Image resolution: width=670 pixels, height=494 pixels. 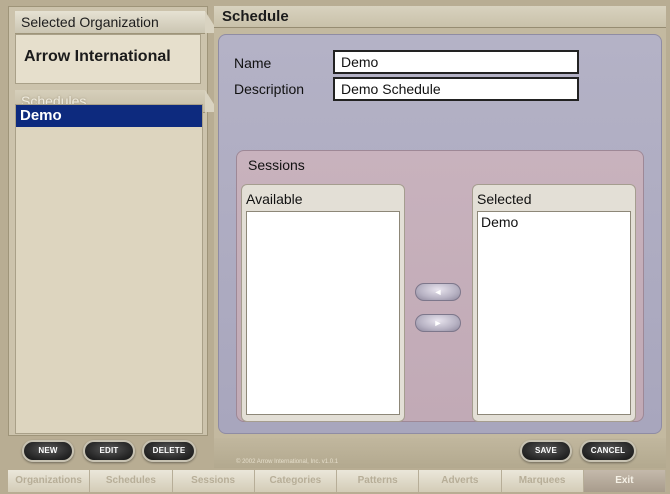 What do you see at coordinates (440, 17) in the screenshot?
I see `page-title: Schedule` at bounding box center [440, 17].